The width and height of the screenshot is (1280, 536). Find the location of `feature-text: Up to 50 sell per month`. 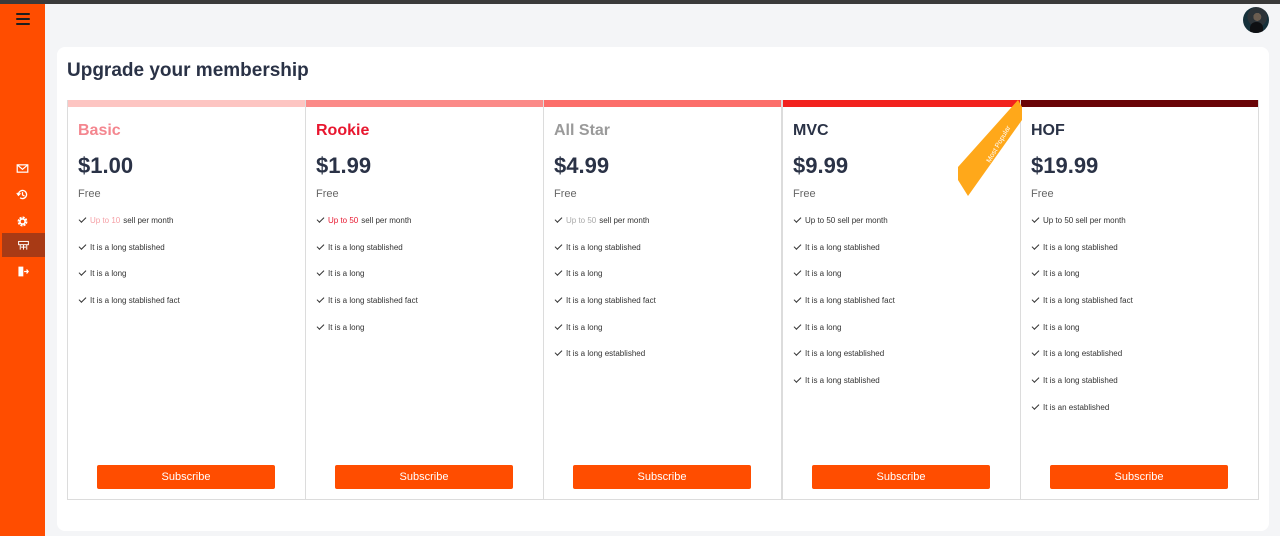

feature-text: Up to 50 sell per month is located at coordinates (846, 220).